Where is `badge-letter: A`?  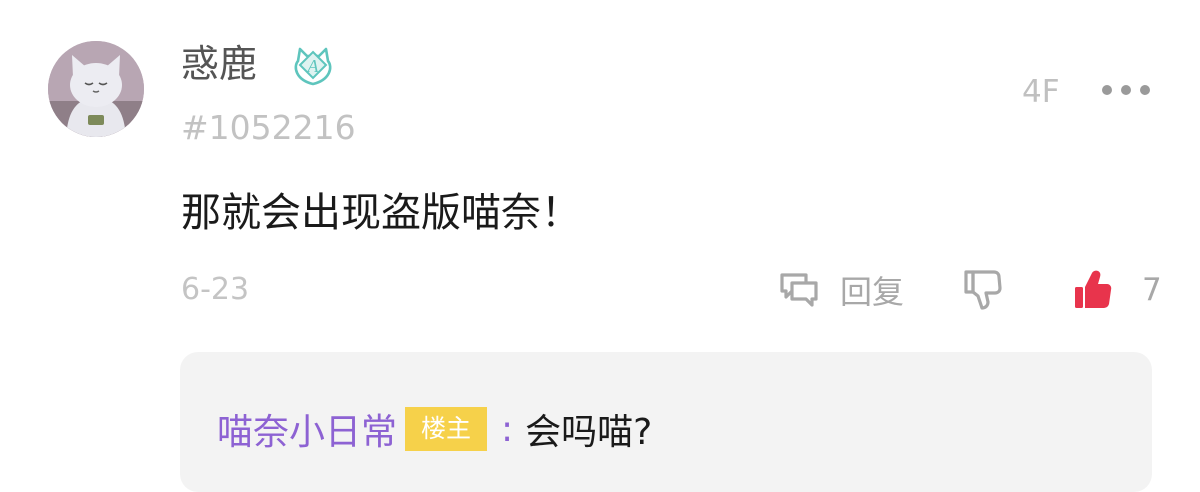
badge-letter: A is located at coordinates (313, 66).